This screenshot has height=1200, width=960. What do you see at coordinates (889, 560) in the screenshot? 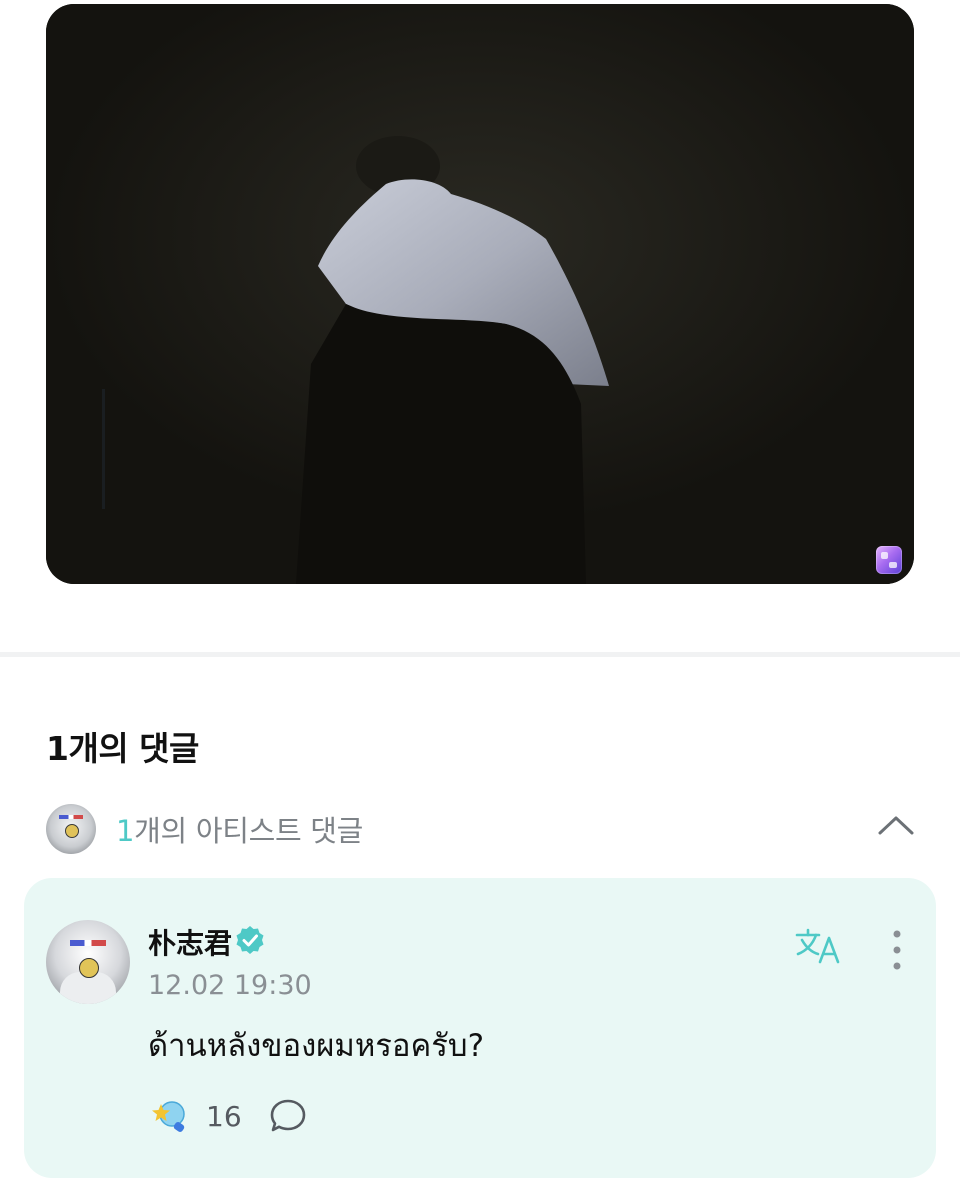
I see `app-watermark-icon` at bounding box center [889, 560].